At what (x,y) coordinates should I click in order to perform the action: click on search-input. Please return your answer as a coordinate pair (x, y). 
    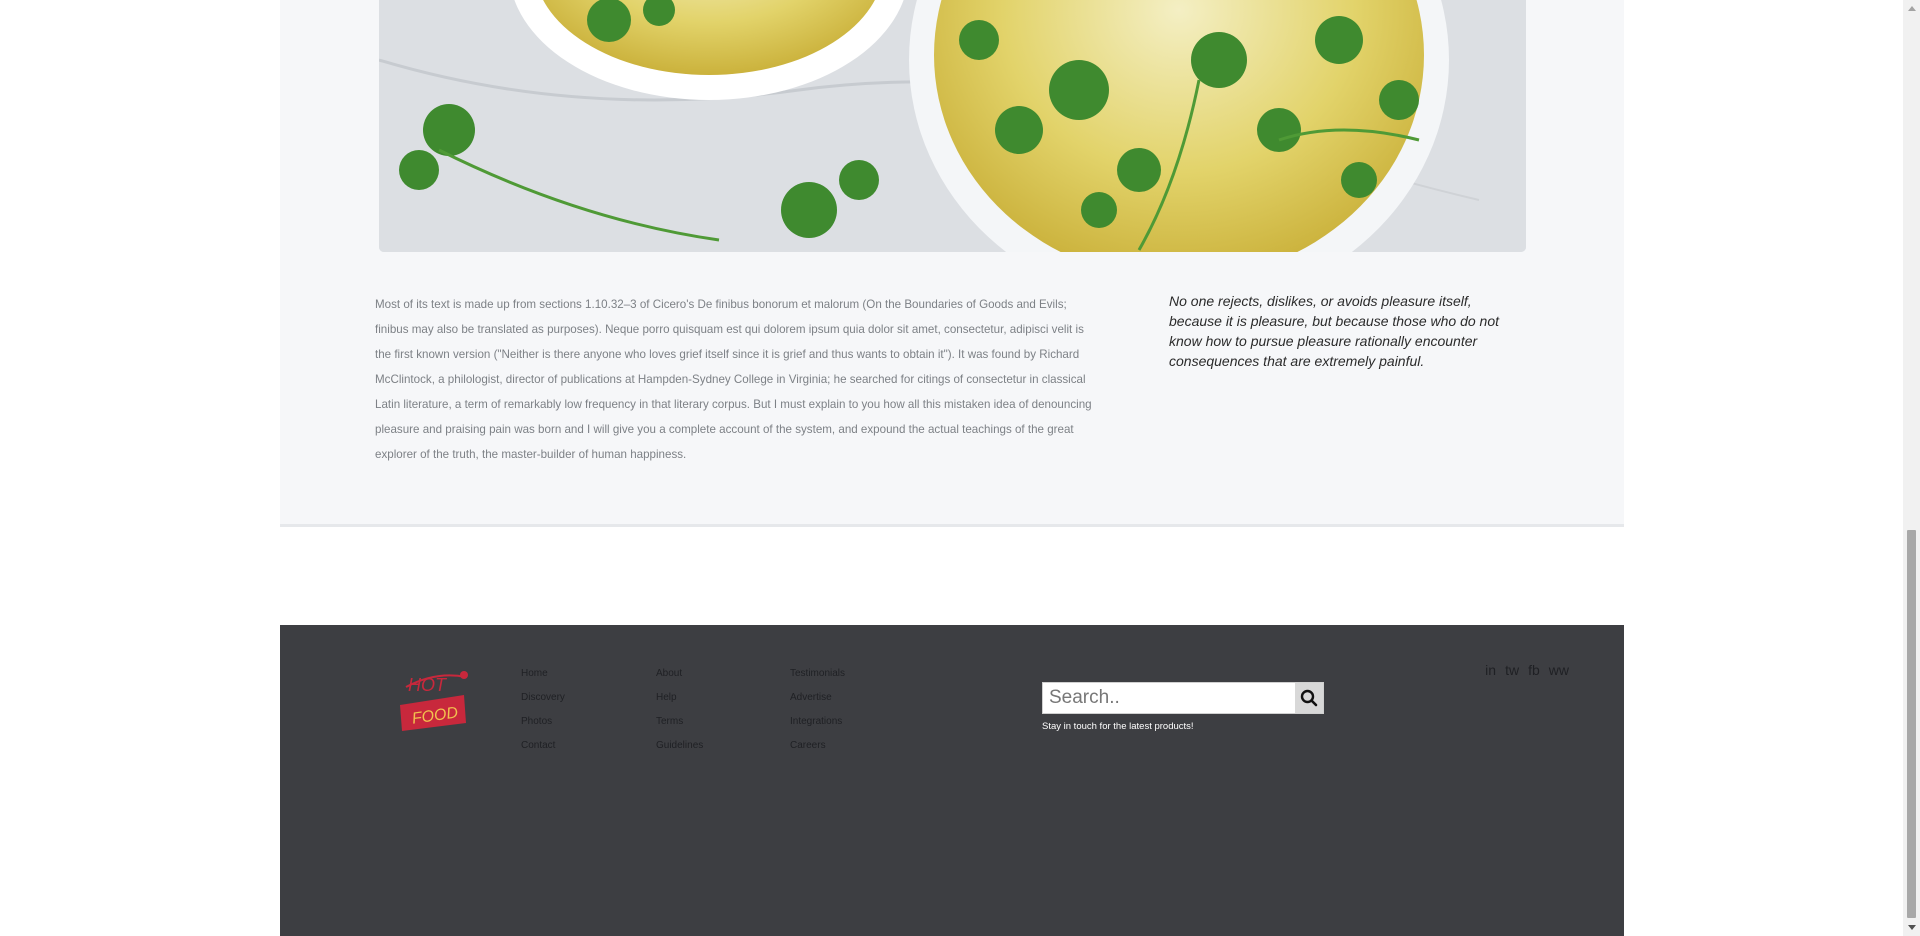
    Looking at the image, I should click on (1166, 698).